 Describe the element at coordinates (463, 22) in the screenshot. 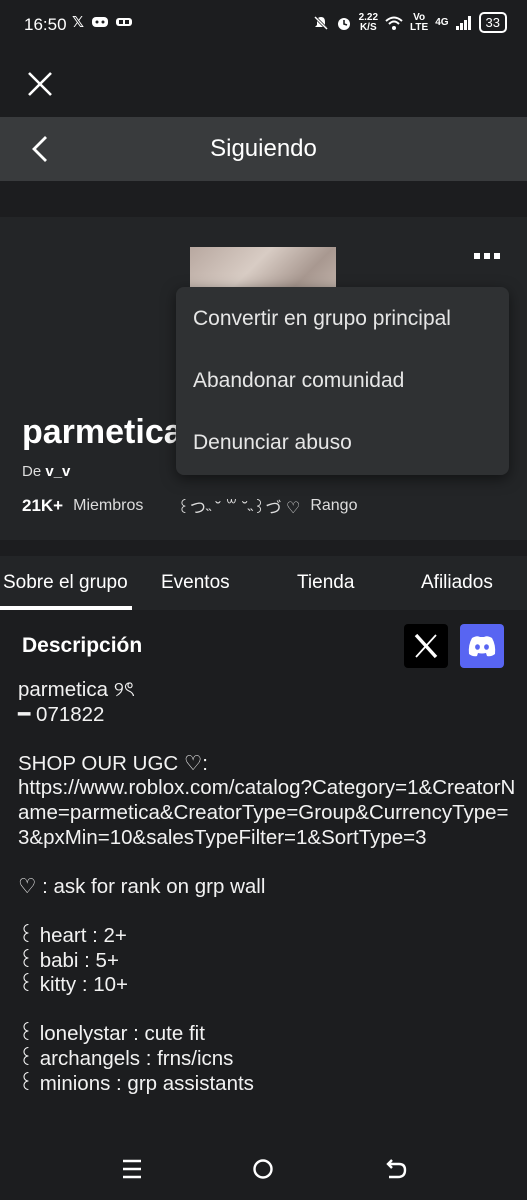

I see `signal-icon` at that location.